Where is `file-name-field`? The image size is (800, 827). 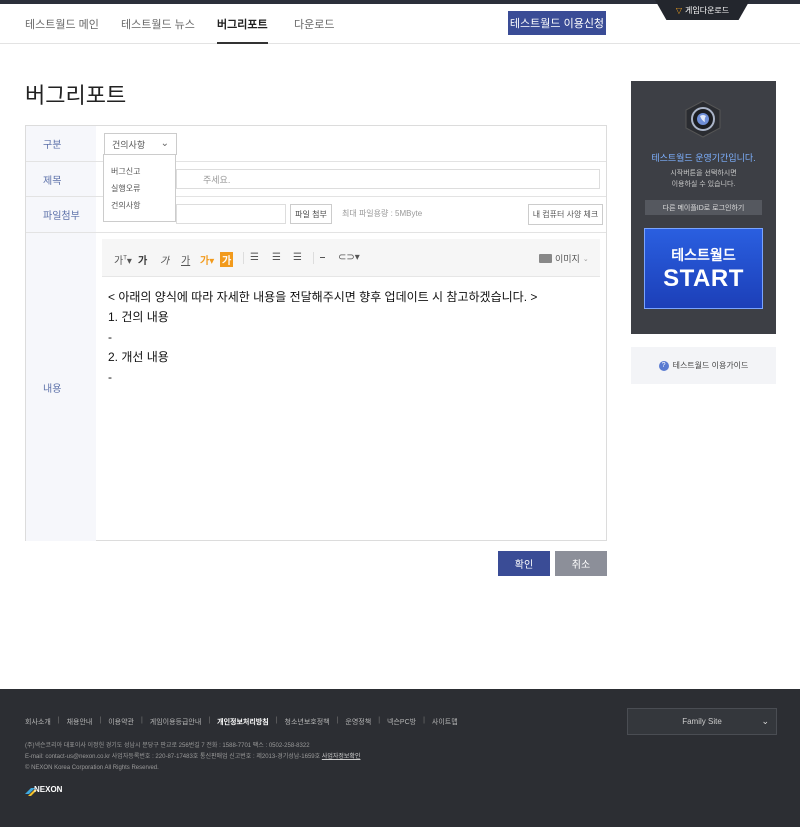
file-name-field is located at coordinates (231, 214).